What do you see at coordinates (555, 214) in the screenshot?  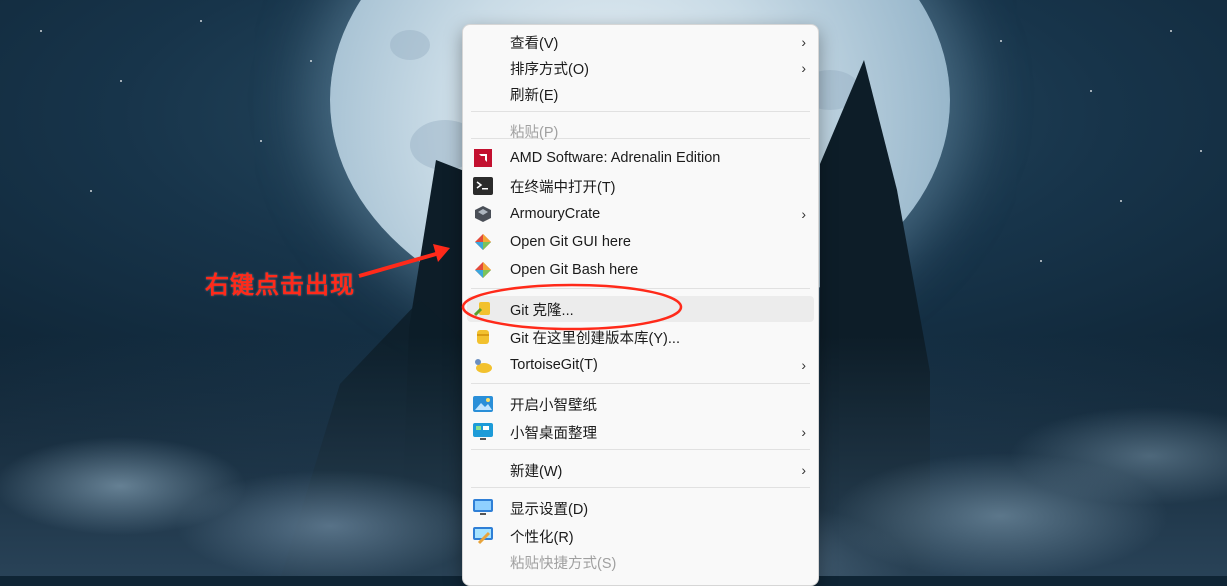 I see `menu-item-label: ArmouryCrate` at bounding box center [555, 214].